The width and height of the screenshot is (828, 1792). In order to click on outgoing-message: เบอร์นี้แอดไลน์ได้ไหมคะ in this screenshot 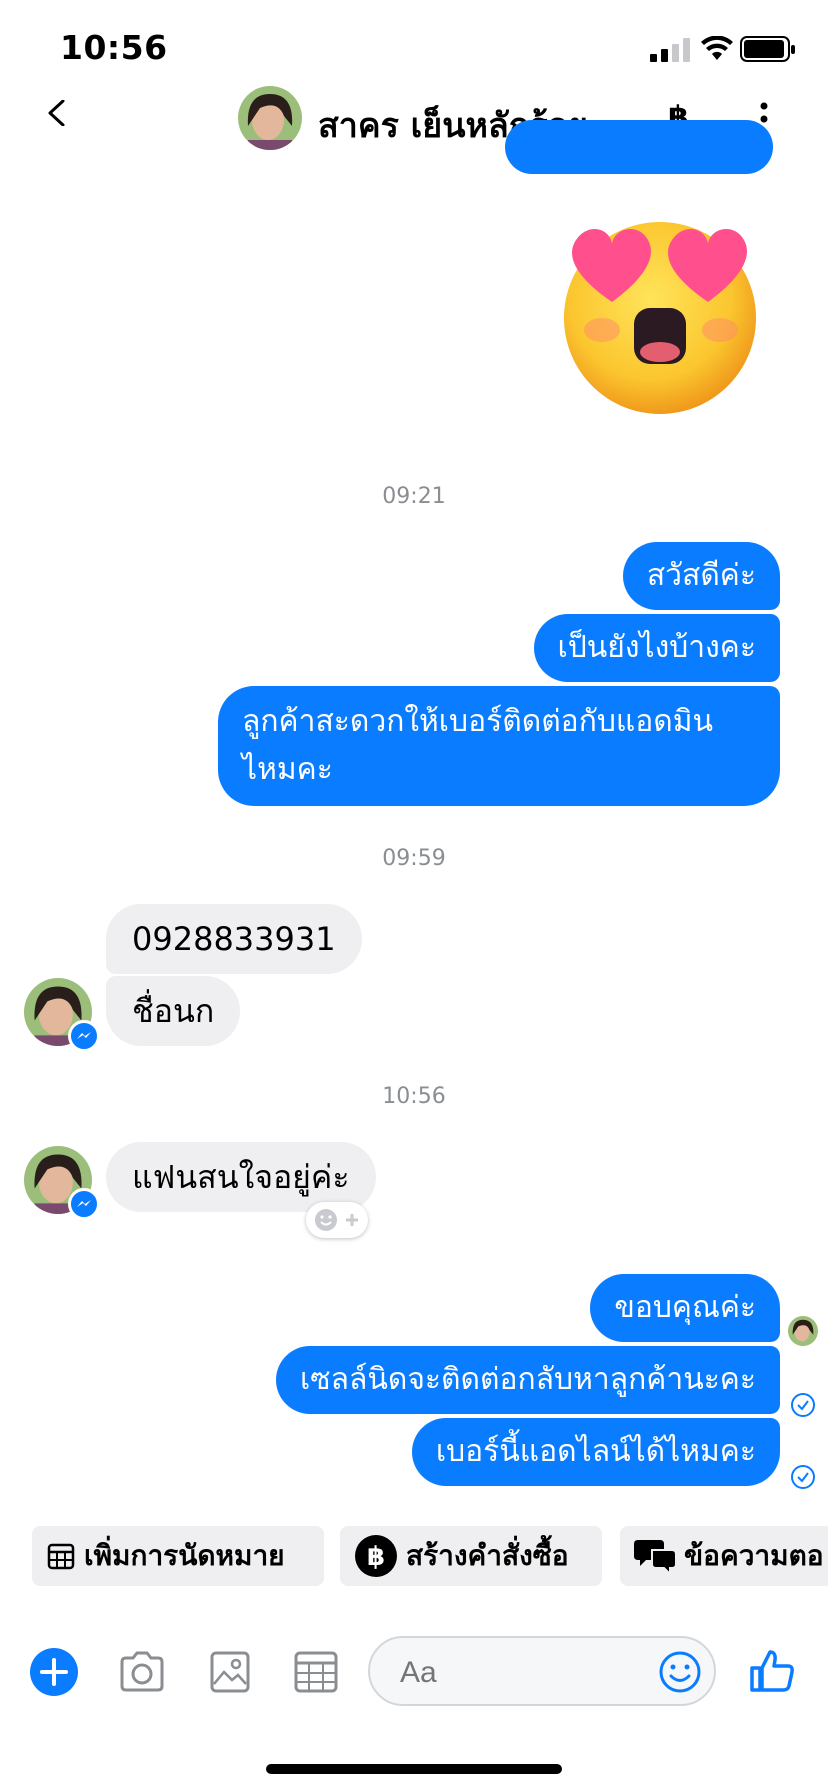, I will do `click(595, 1452)`.